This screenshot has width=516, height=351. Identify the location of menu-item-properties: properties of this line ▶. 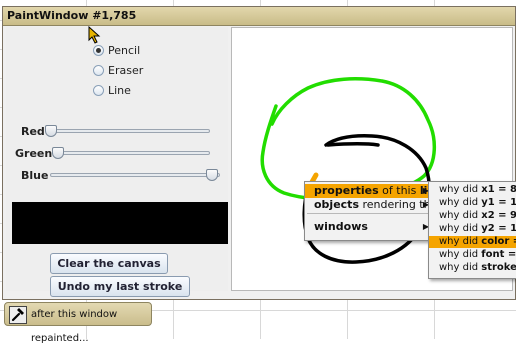
(374, 191).